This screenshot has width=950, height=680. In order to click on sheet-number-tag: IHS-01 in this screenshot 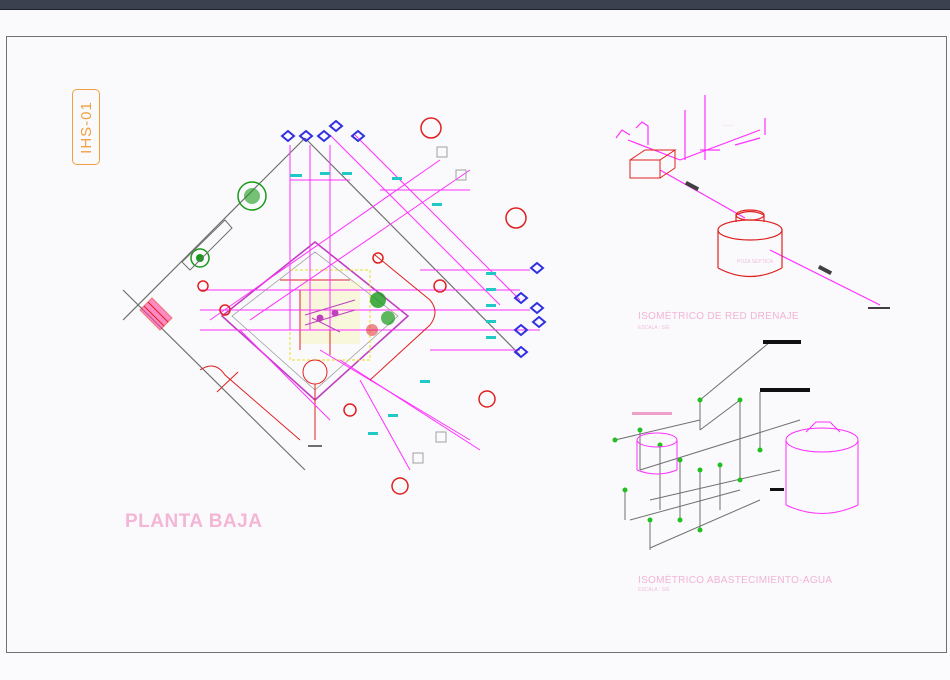, I will do `click(86, 127)`.